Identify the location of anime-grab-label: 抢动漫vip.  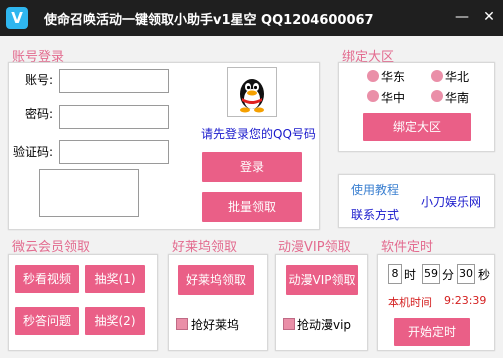
(324, 325).